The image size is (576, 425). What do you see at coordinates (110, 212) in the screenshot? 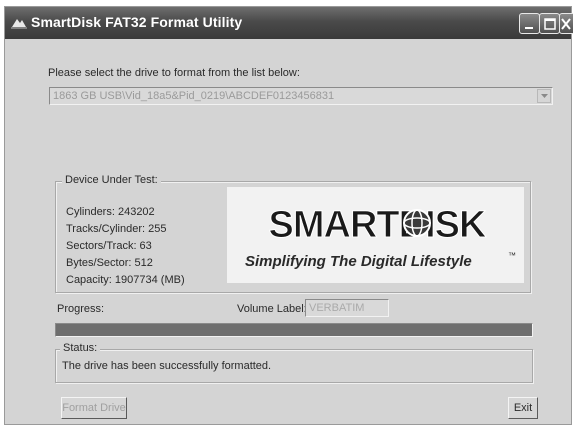
I see `cylinders-text: Cylinders: 243202` at bounding box center [110, 212].